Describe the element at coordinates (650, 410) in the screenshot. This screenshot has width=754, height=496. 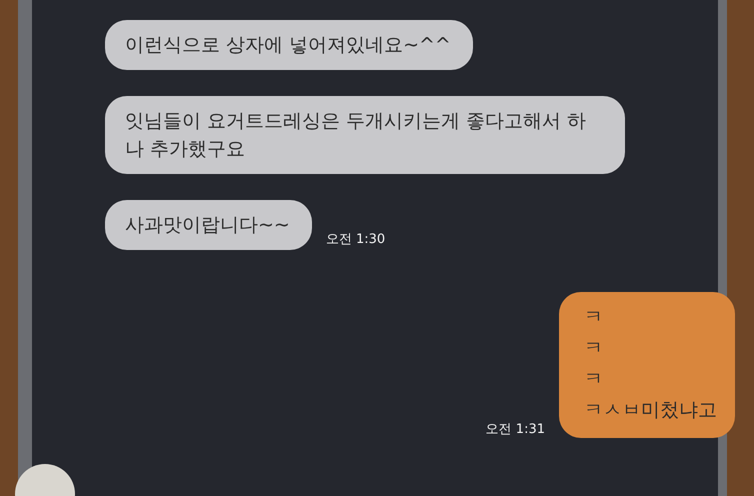
I see `message-line: ㅋㅅㅂ미첬냐고` at that location.